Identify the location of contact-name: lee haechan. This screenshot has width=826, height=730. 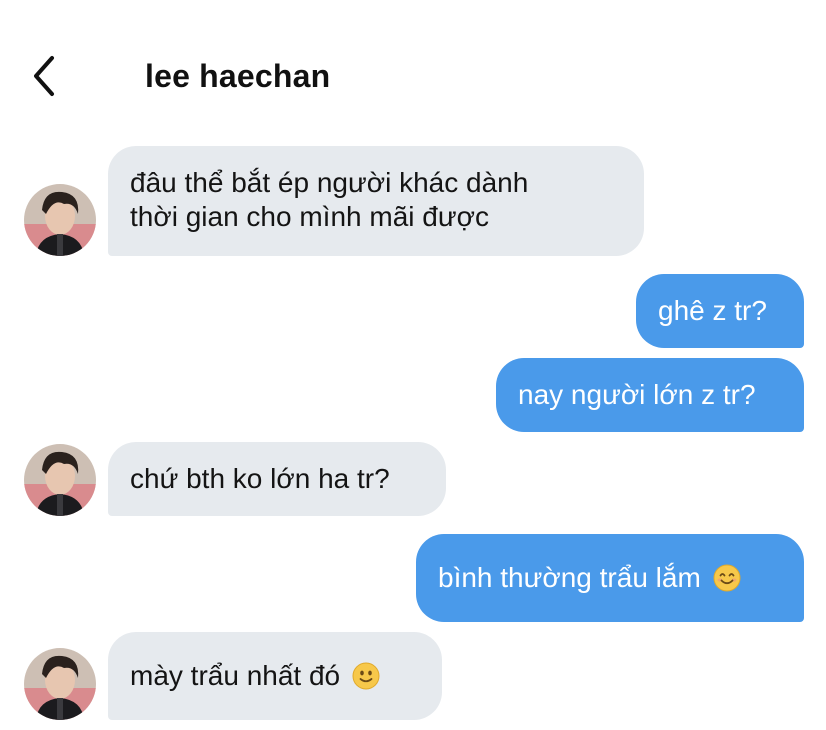
(237, 76).